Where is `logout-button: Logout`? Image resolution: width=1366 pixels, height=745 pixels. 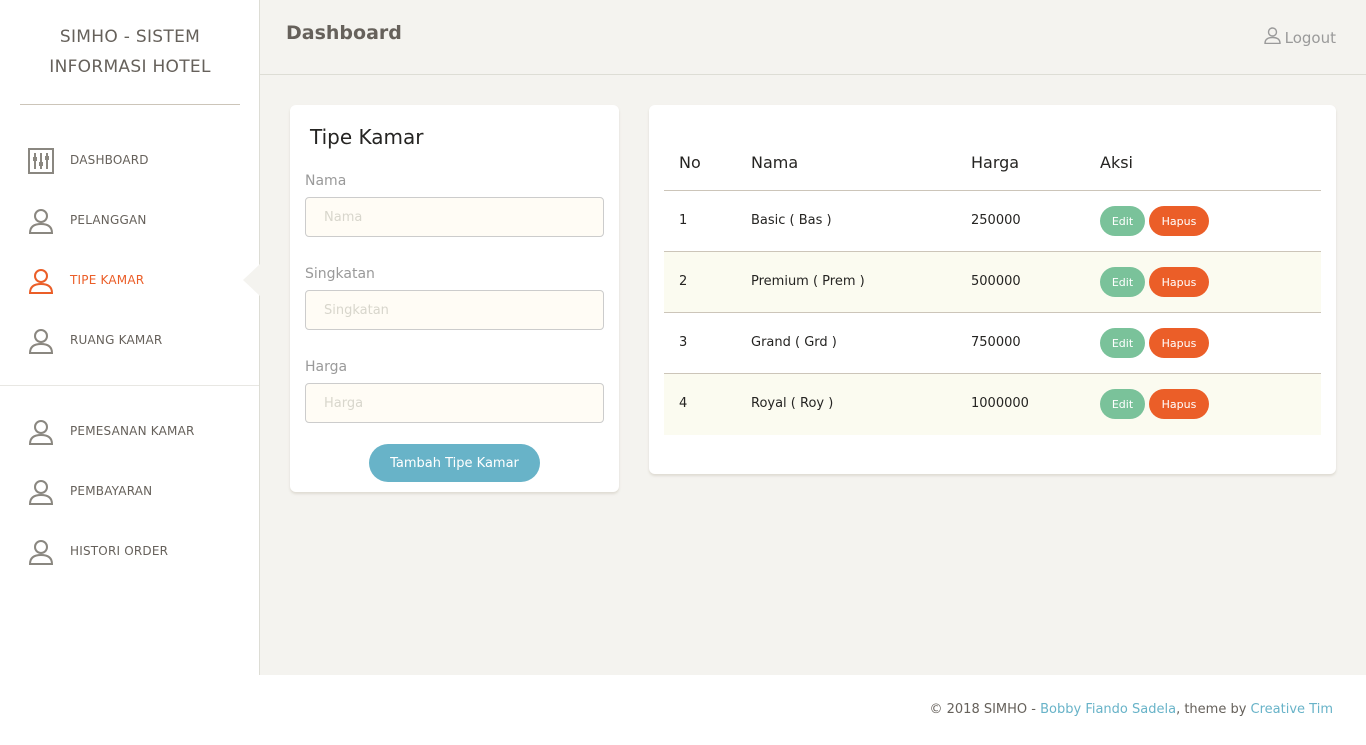
logout-button: Logout is located at coordinates (1299, 37).